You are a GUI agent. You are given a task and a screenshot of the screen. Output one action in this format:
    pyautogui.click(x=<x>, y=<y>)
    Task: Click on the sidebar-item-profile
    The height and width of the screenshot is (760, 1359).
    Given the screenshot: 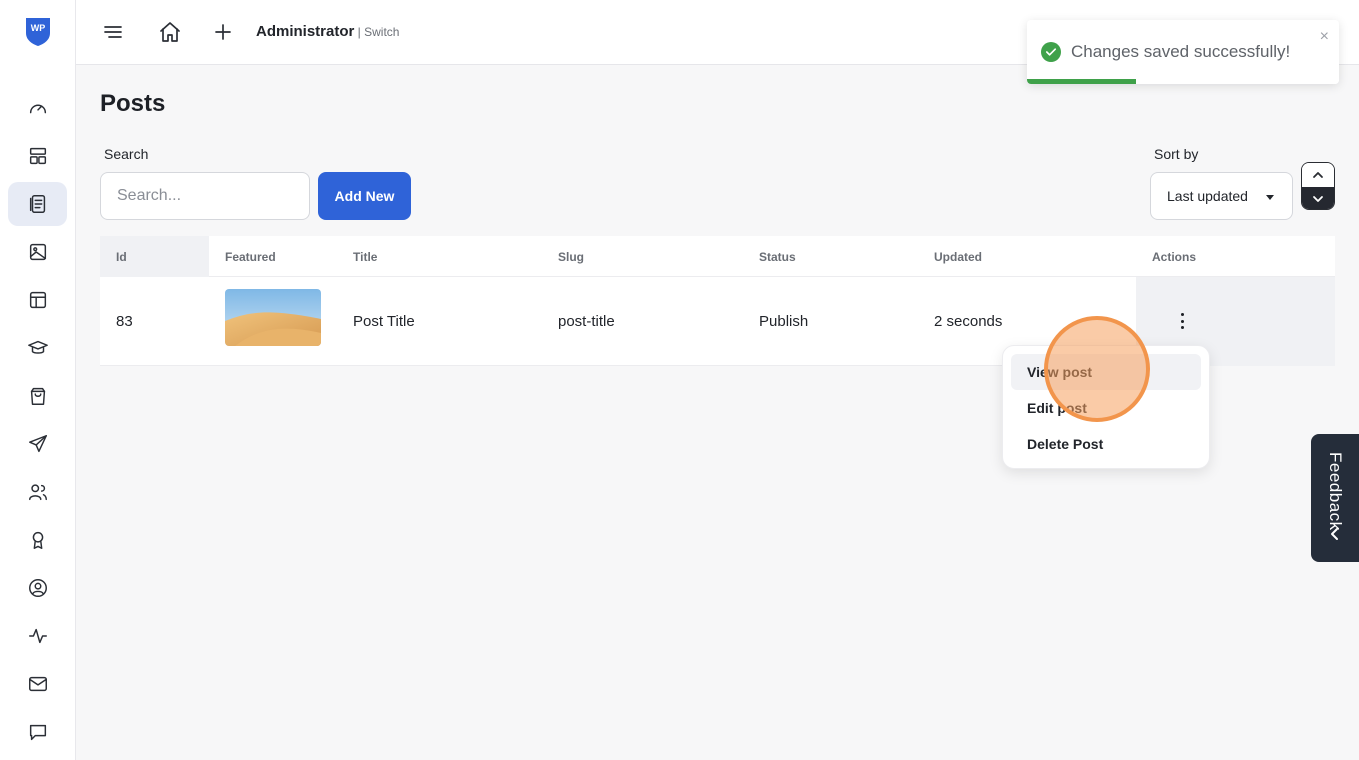 What is the action you would take?
    pyautogui.click(x=37, y=588)
    